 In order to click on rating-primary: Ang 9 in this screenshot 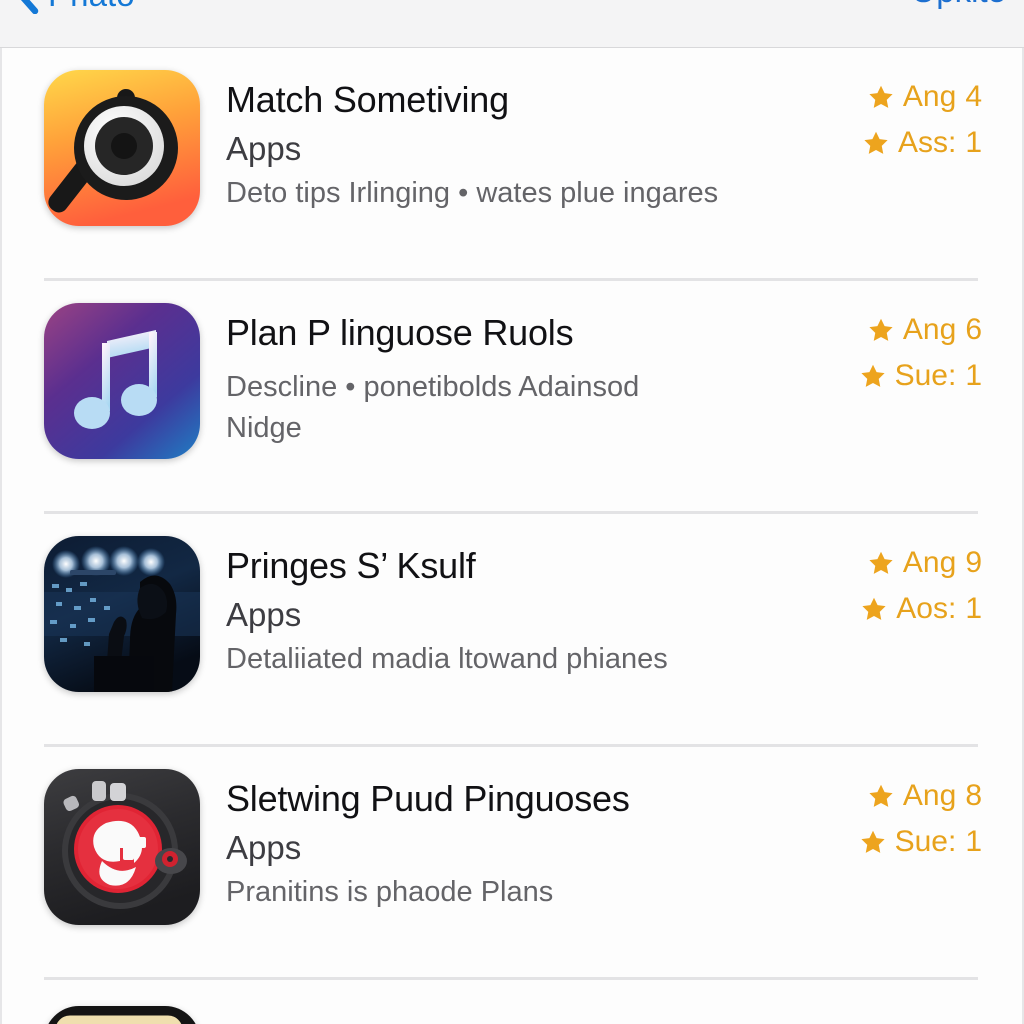, I will do `click(925, 563)`.